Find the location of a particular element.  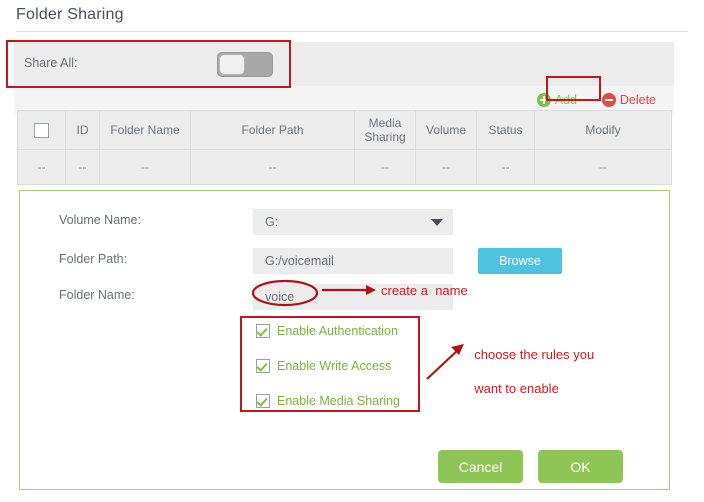

enable-authentication-checkbox: Enable Authentication is located at coordinates (327, 331).